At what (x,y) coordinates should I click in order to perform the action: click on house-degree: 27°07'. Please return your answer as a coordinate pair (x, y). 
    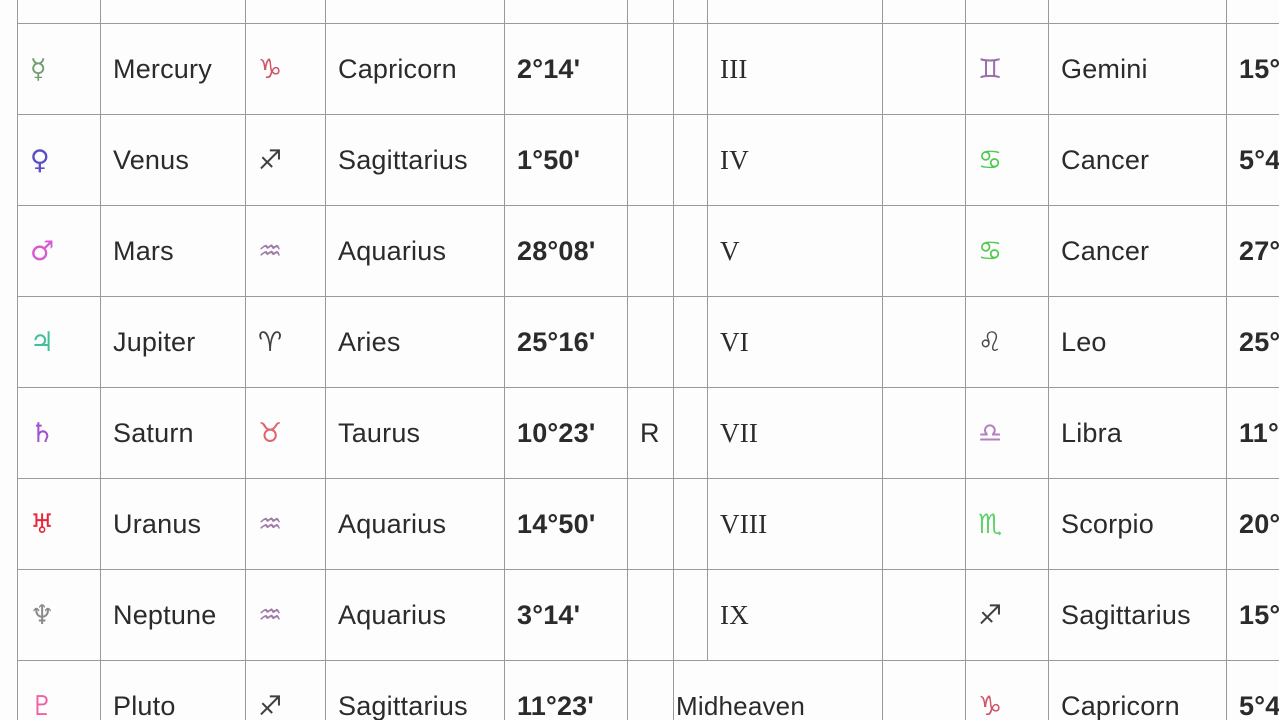
    Looking at the image, I should click on (1252, 251).